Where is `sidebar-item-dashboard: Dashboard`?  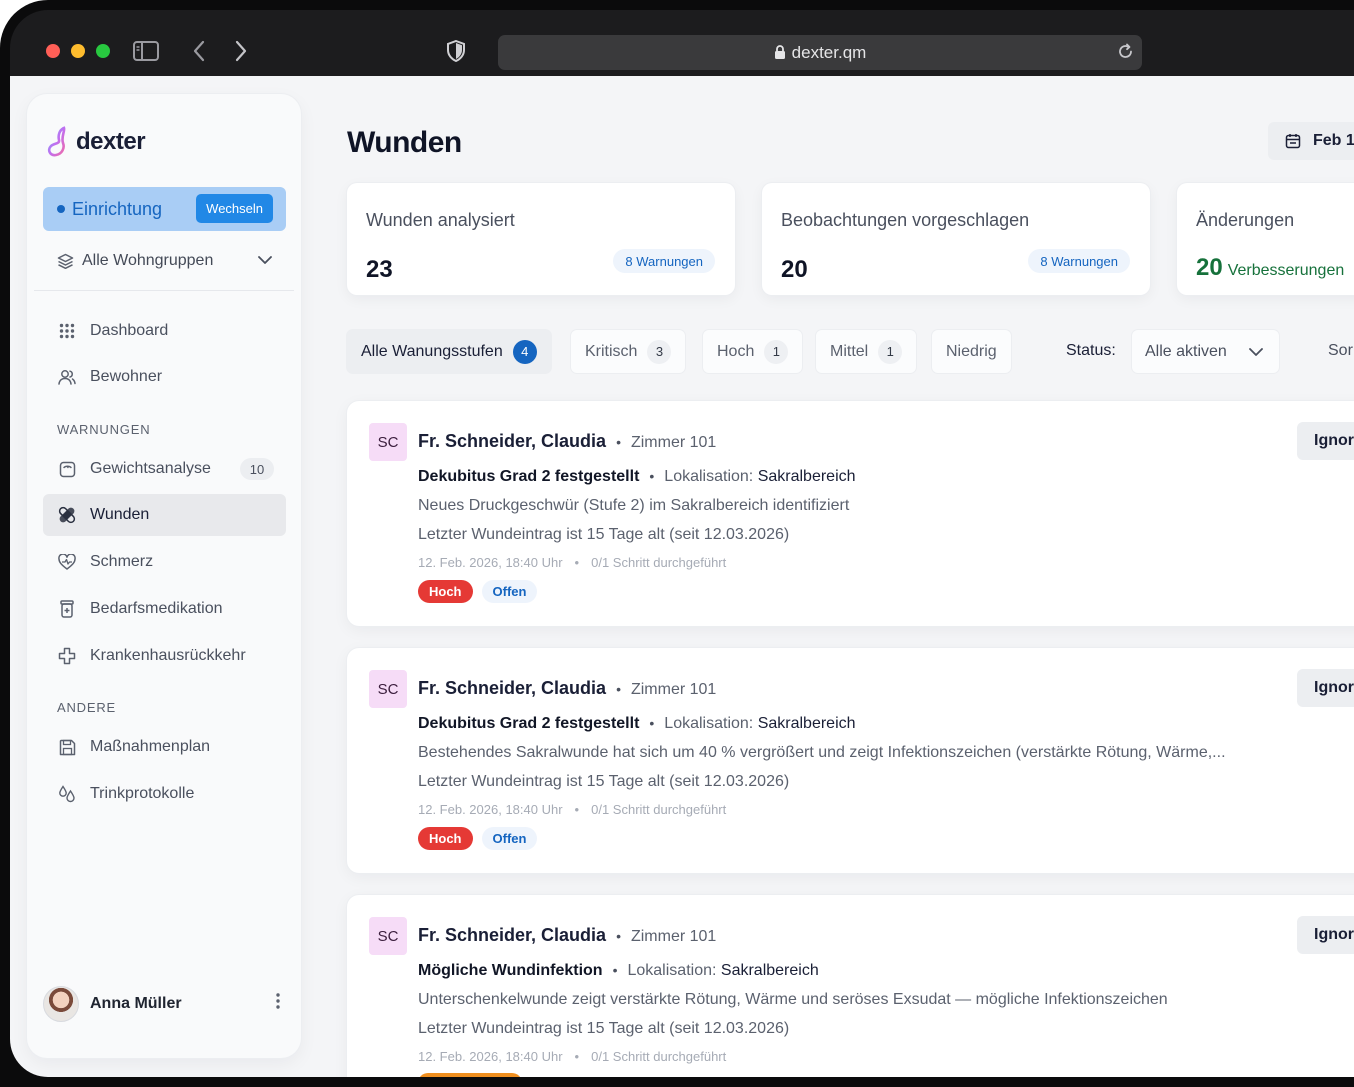 sidebar-item-dashboard: Dashboard is located at coordinates (164, 331).